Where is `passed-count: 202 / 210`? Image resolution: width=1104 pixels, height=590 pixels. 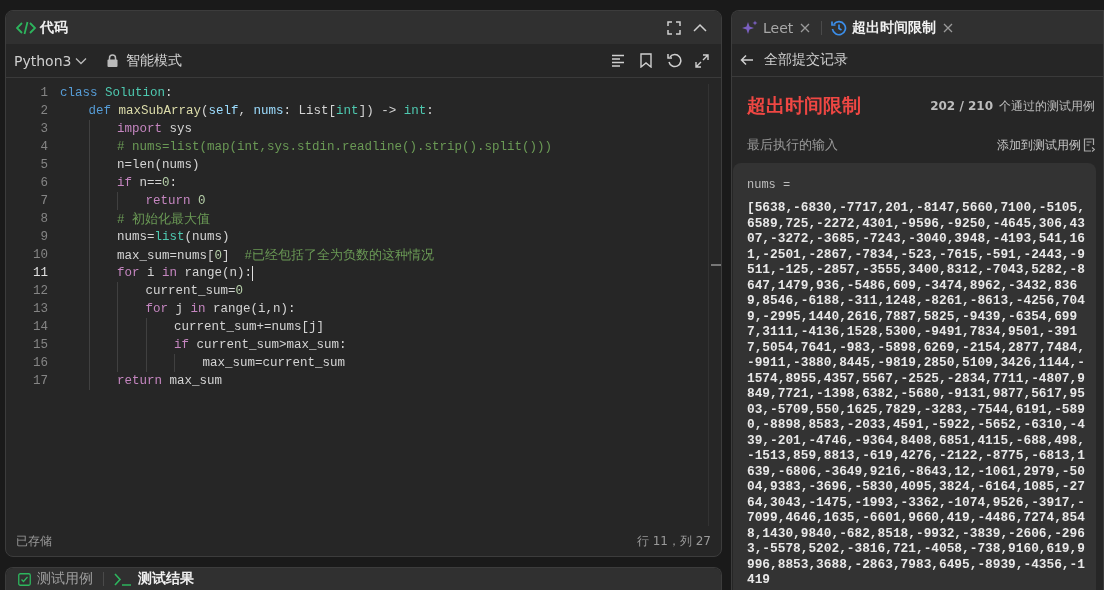
passed-count: 202 / 210 is located at coordinates (961, 106).